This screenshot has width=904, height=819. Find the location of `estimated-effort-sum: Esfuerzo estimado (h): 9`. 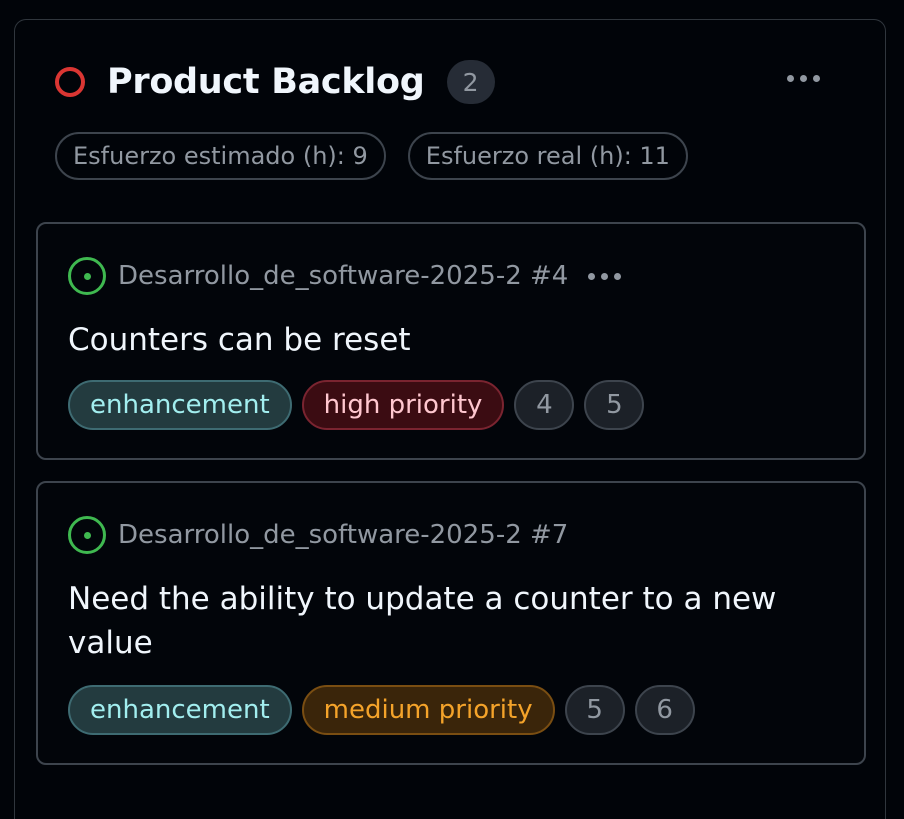

estimated-effort-sum: Esfuerzo estimado (h): 9 is located at coordinates (220, 156).